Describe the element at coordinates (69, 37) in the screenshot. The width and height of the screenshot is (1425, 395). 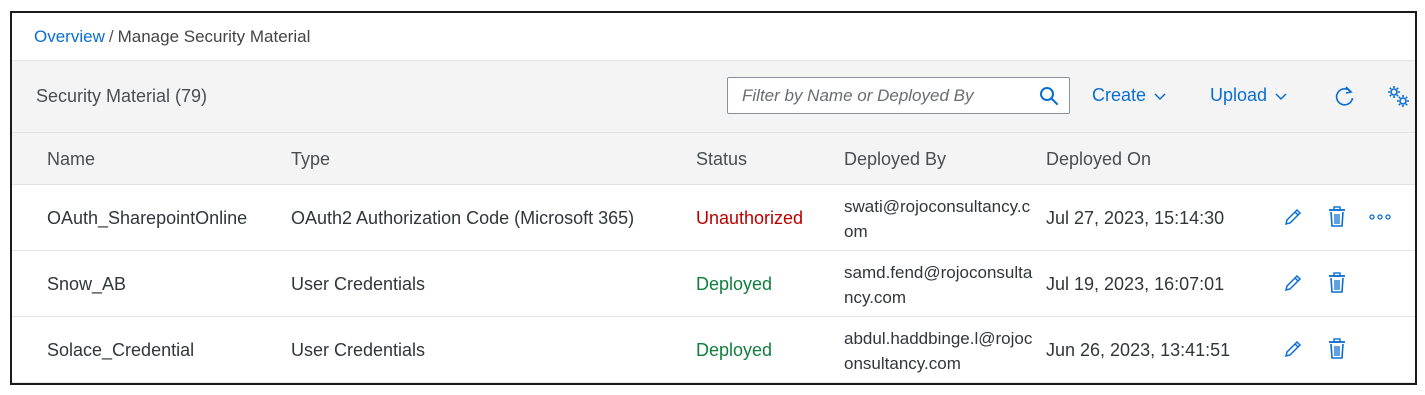
I see `breadcrumb-overview-link: Overview` at that location.